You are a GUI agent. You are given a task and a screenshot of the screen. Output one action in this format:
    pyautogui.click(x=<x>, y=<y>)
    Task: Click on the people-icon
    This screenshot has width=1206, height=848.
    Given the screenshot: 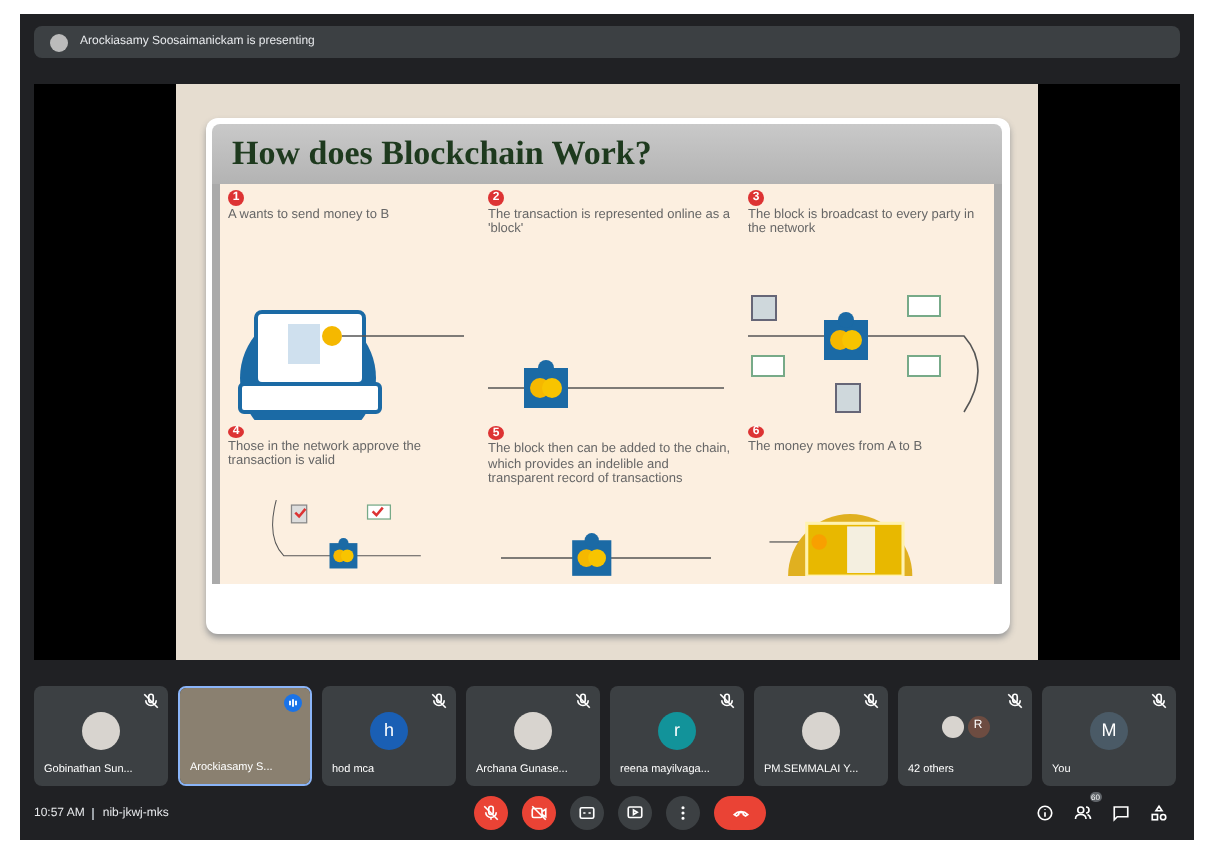 What is the action you would take?
    pyautogui.click(x=1083, y=813)
    